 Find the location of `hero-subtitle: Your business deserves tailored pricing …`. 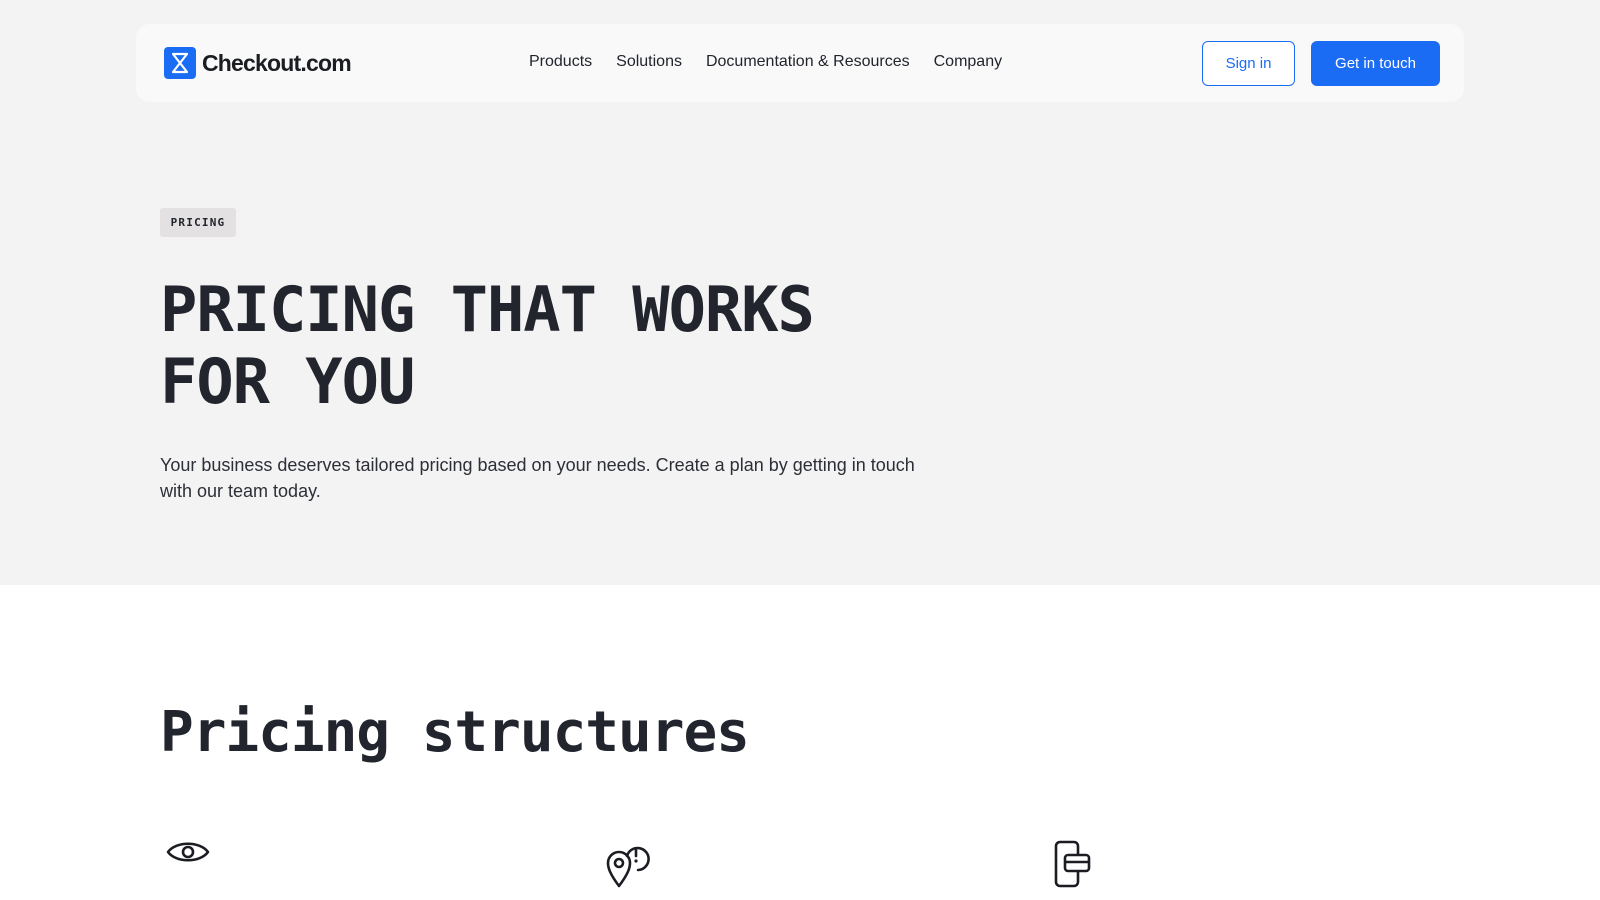

hero-subtitle: Your business deserves tailored pricing … is located at coordinates (537, 478).